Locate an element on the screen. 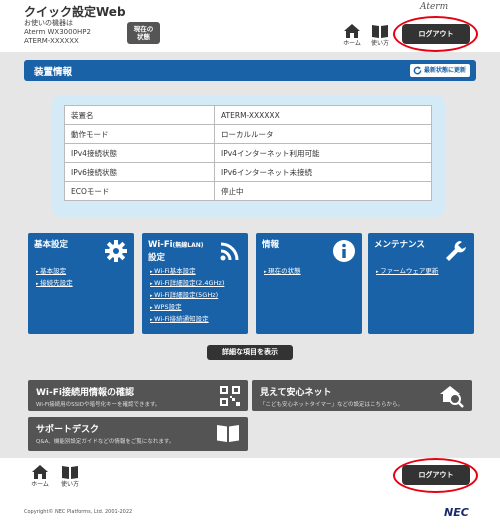  info-row: IPv4接続状態 IPv4インターネット利用可能 is located at coordinates (248, 153).